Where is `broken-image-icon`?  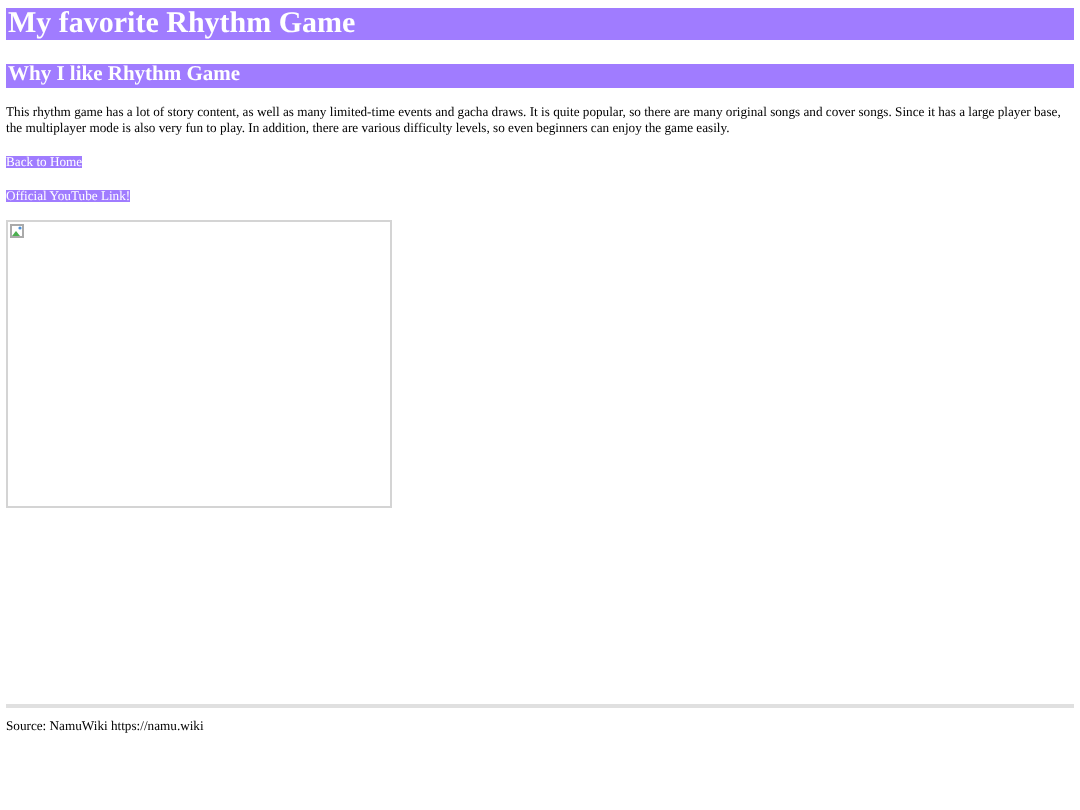 broken-image-icon is located at coordinates (17, 231).